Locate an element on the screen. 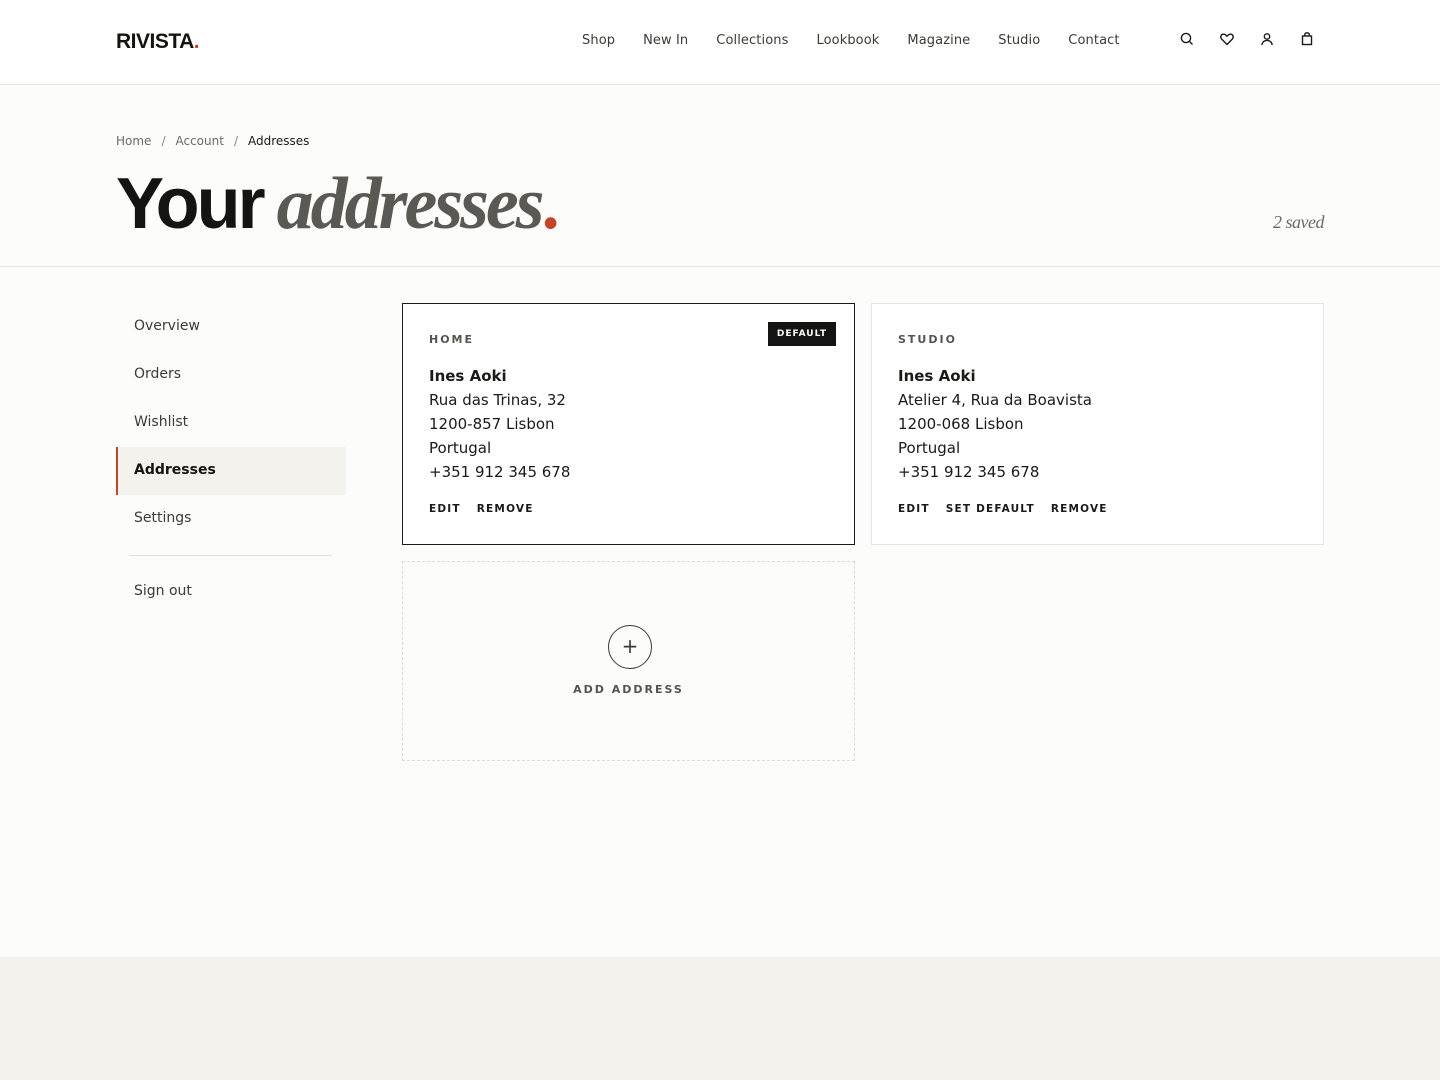  heart-icon is located at coordinates (1227, 39).